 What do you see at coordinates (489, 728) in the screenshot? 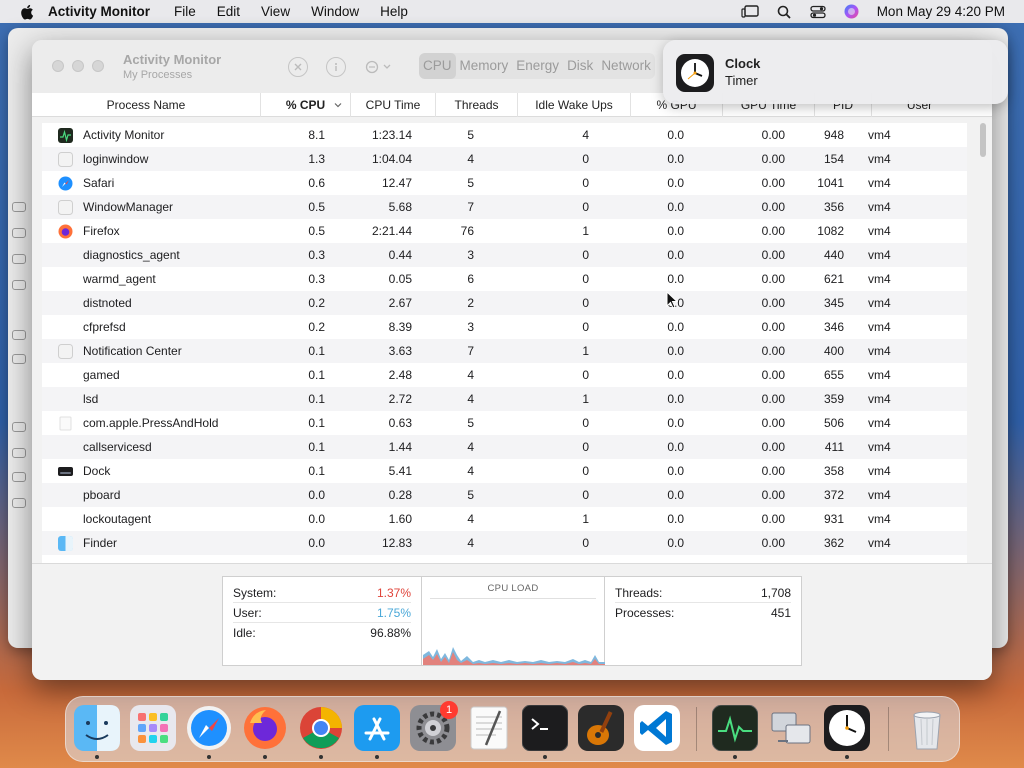
I see `dock-textedit-icon` at bounding box center [489, 728].